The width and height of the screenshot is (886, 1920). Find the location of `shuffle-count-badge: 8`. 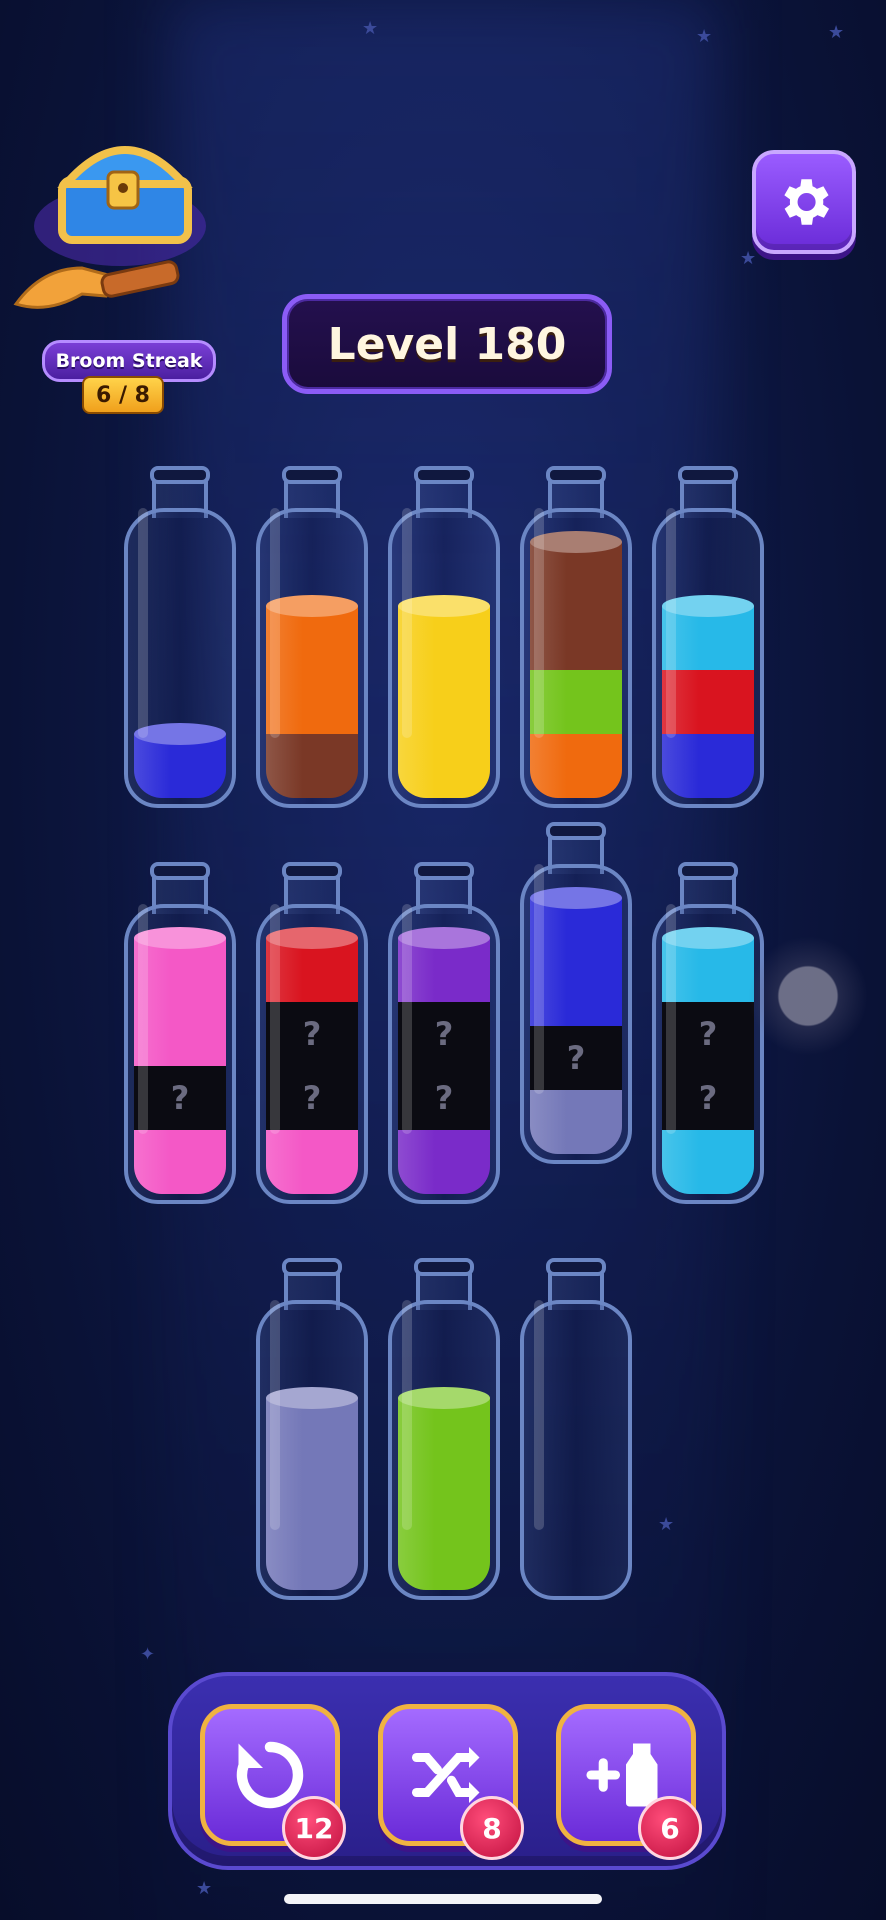

shuffle-count-badge: 8 is located at coordinates (492, 1828).